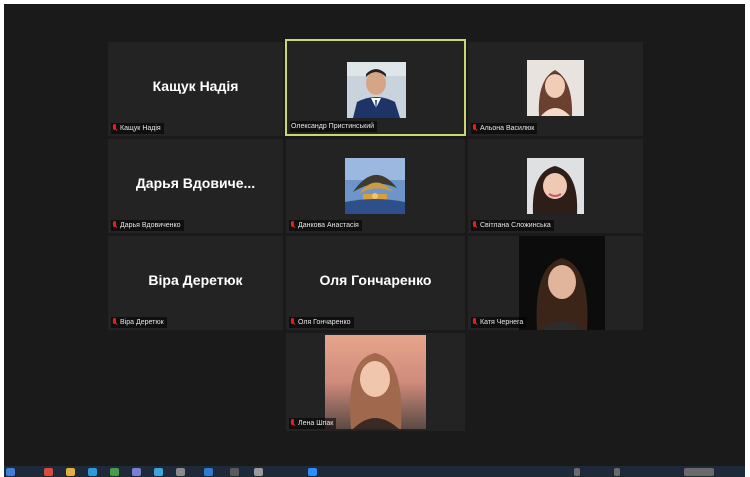 Image resolution: width=750 pixels, height=477 pixels. I want to click on participant-tile: Світлана Сложинська, so click(555, 186).